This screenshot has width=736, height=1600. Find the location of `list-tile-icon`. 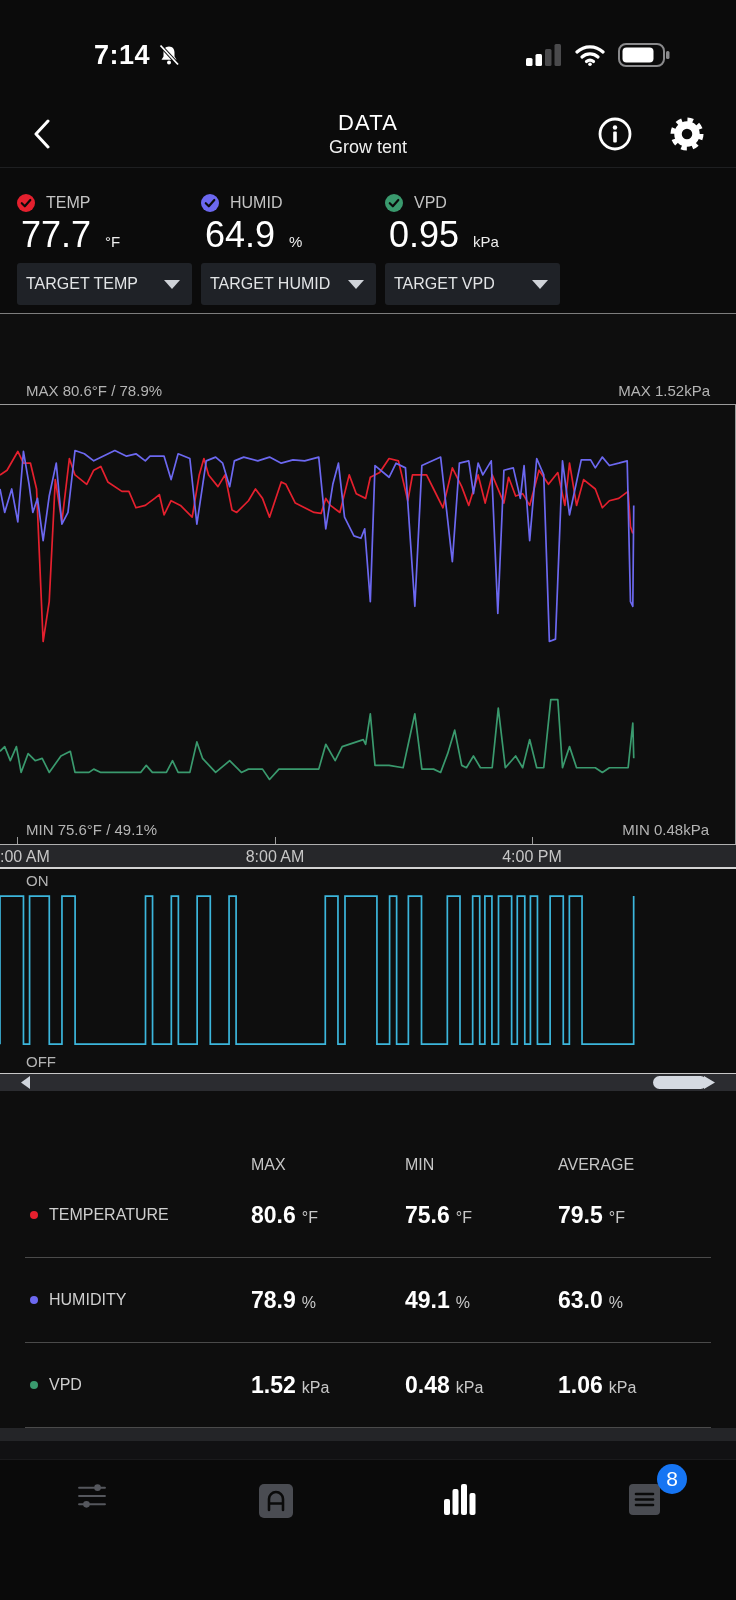

list-tile-icon is located at coordinates (644, 1499).